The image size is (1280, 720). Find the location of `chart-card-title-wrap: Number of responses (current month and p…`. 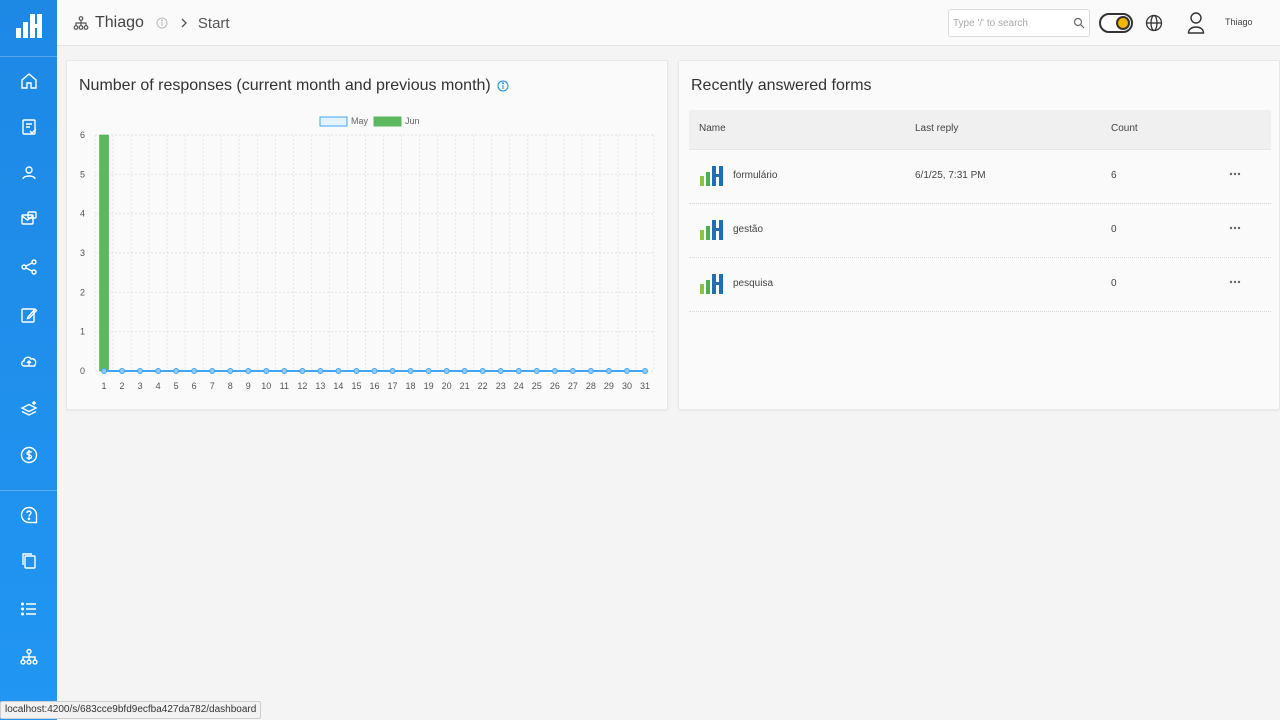

chart-card-title-wrap: Number of responses (current month and p… is located at coordinates (294, 86).